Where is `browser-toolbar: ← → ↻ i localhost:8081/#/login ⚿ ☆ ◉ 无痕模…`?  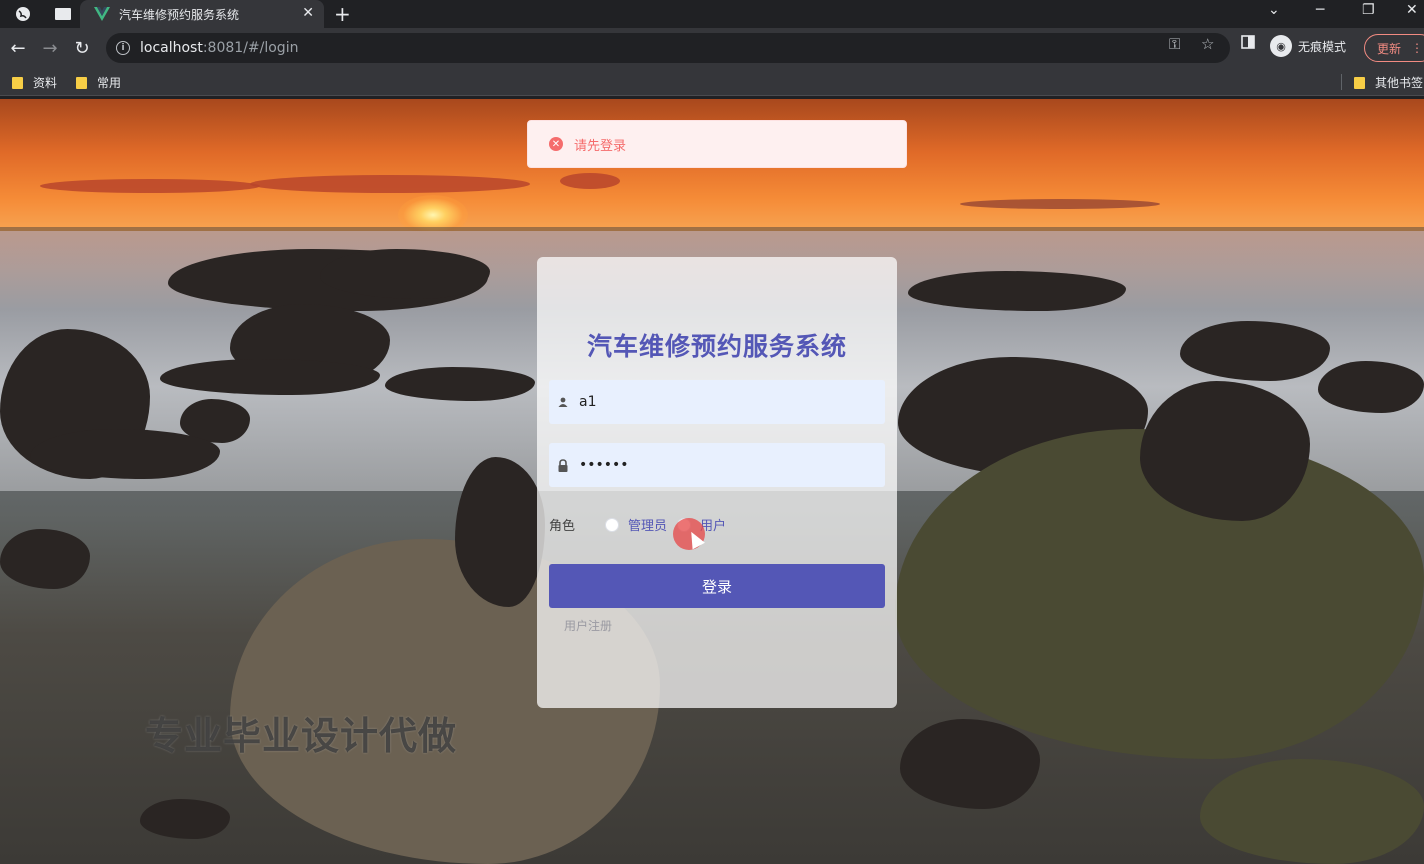 browser-toolbar: ← → ↻ i localhost:8081/#/login ⚿ ☆ ◉ 无痕模… is located at coordinates (712, 48).